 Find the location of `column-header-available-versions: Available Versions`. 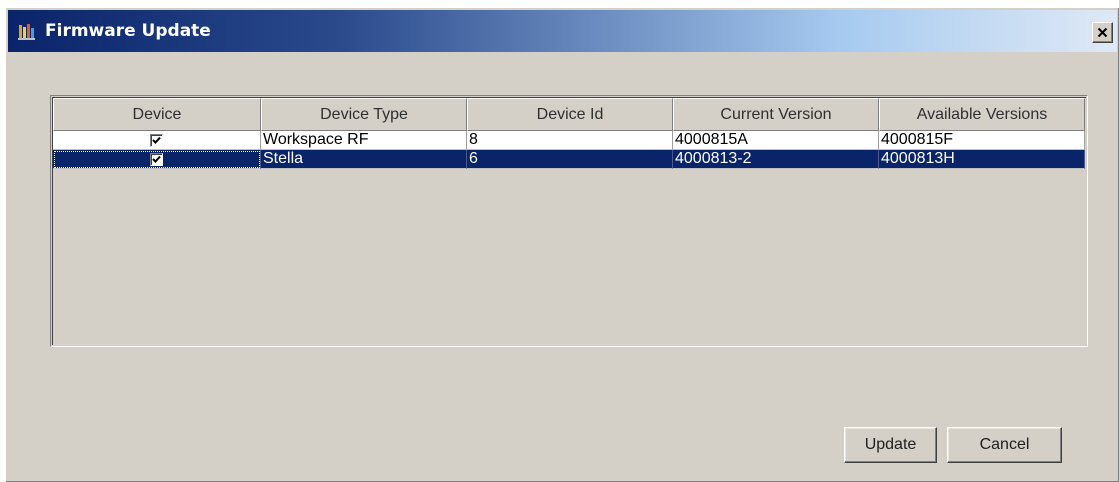

column-header-available-versions: Available Versions is located at coordinates (982, 114).